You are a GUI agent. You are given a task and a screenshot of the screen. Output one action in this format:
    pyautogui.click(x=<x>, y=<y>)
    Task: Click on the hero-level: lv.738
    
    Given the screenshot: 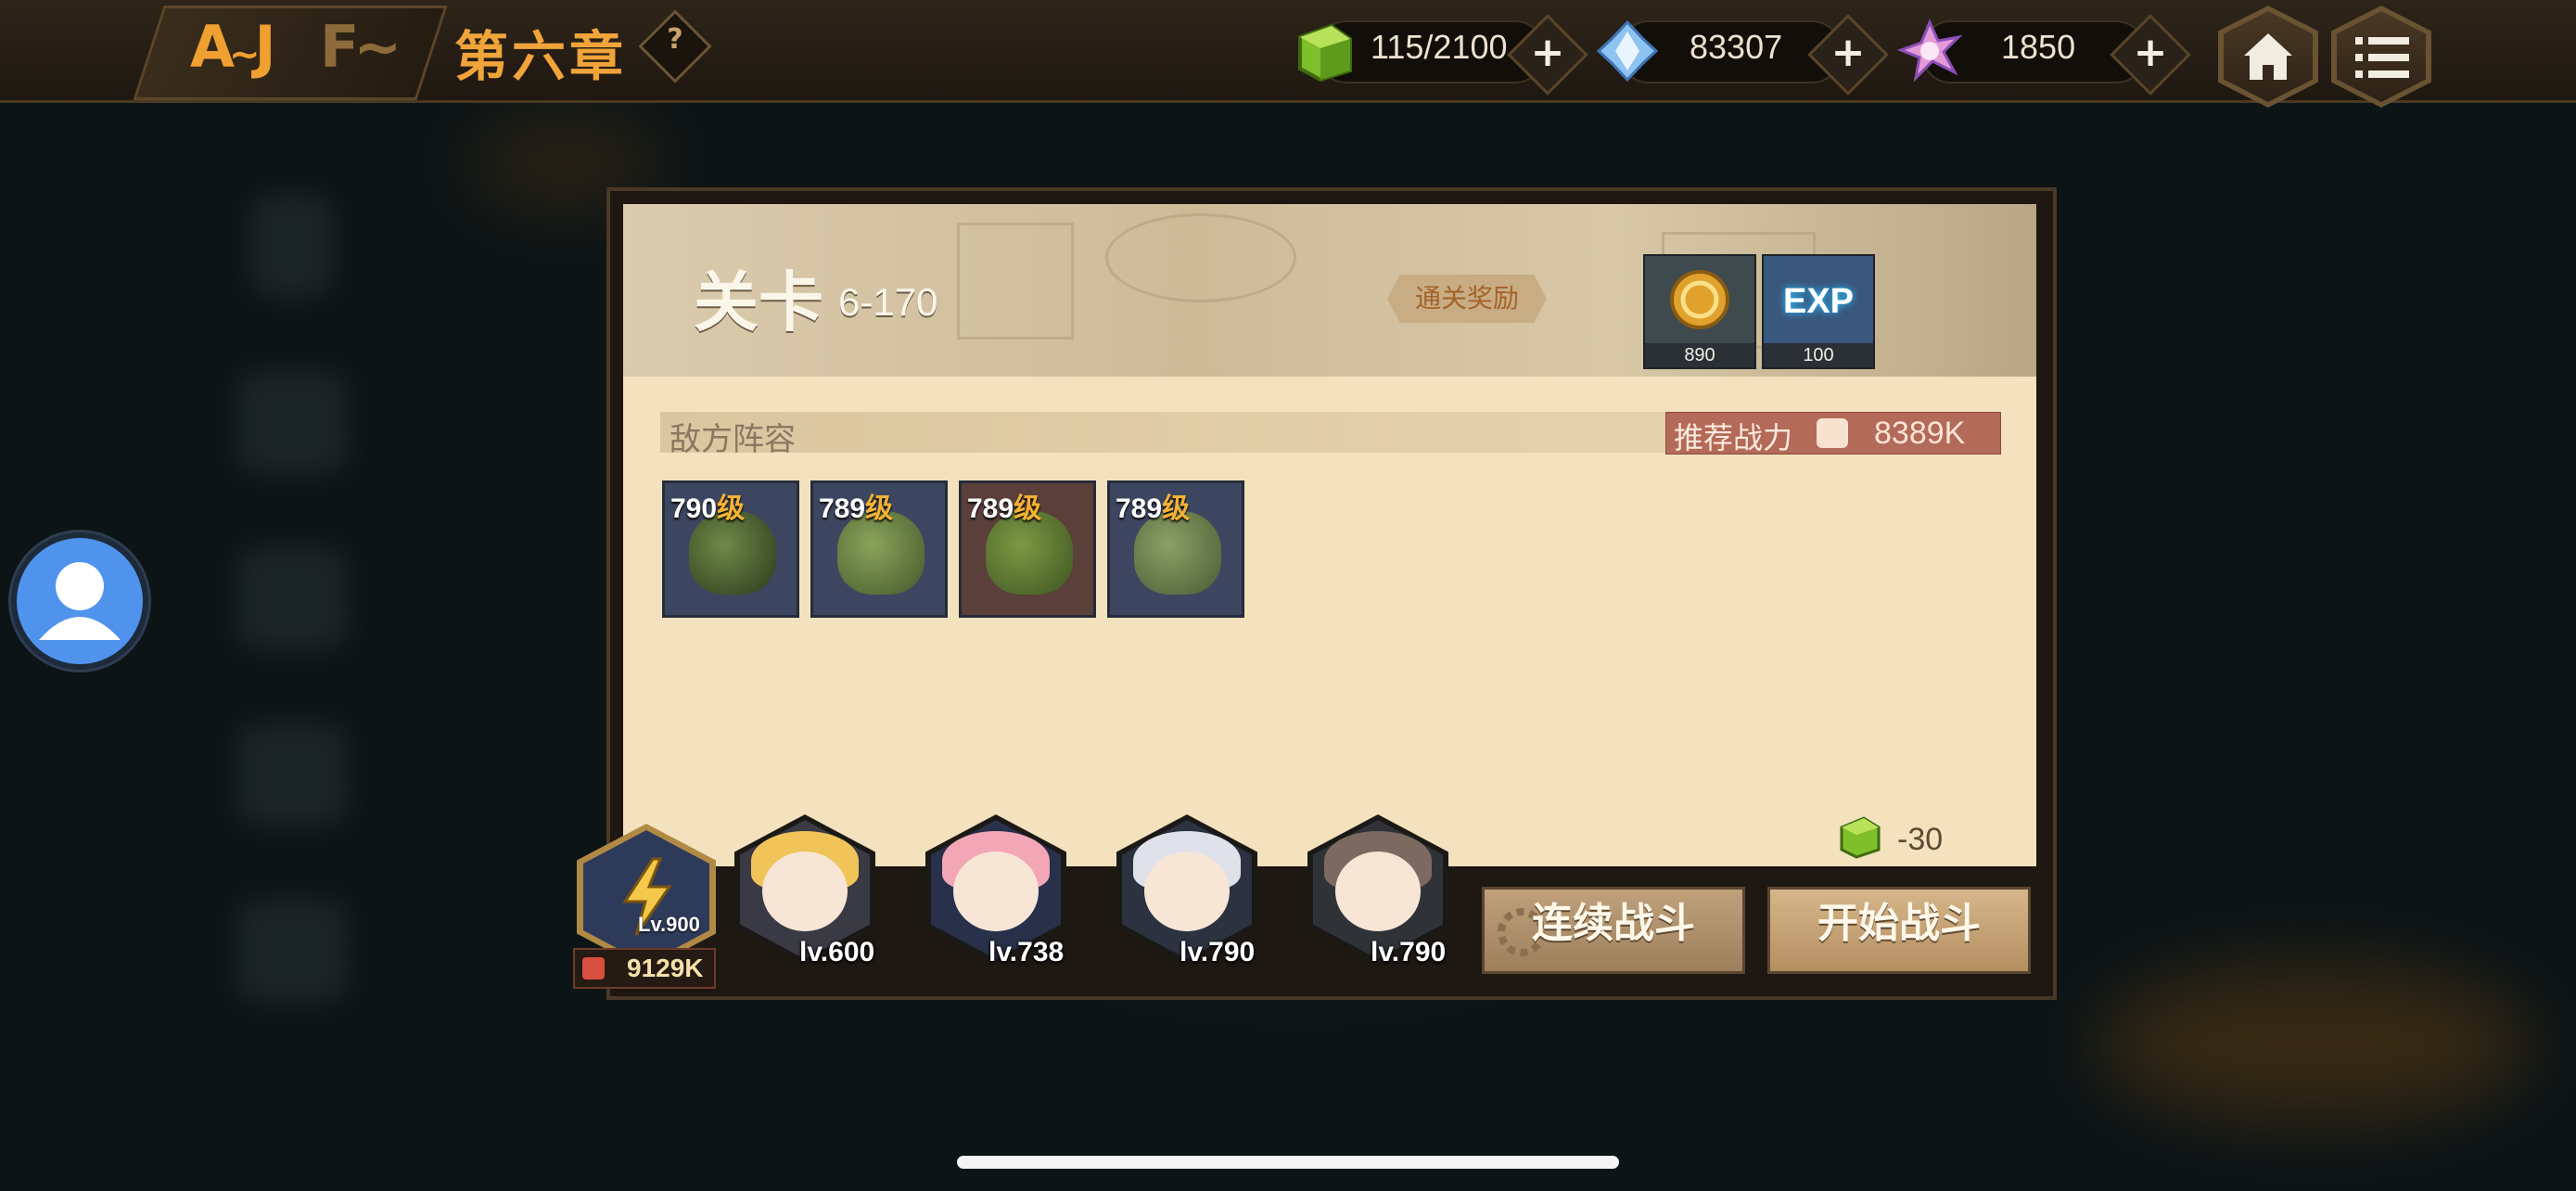 What is the action you would take?
    pyautogui.click(x=1026, y=952)
    